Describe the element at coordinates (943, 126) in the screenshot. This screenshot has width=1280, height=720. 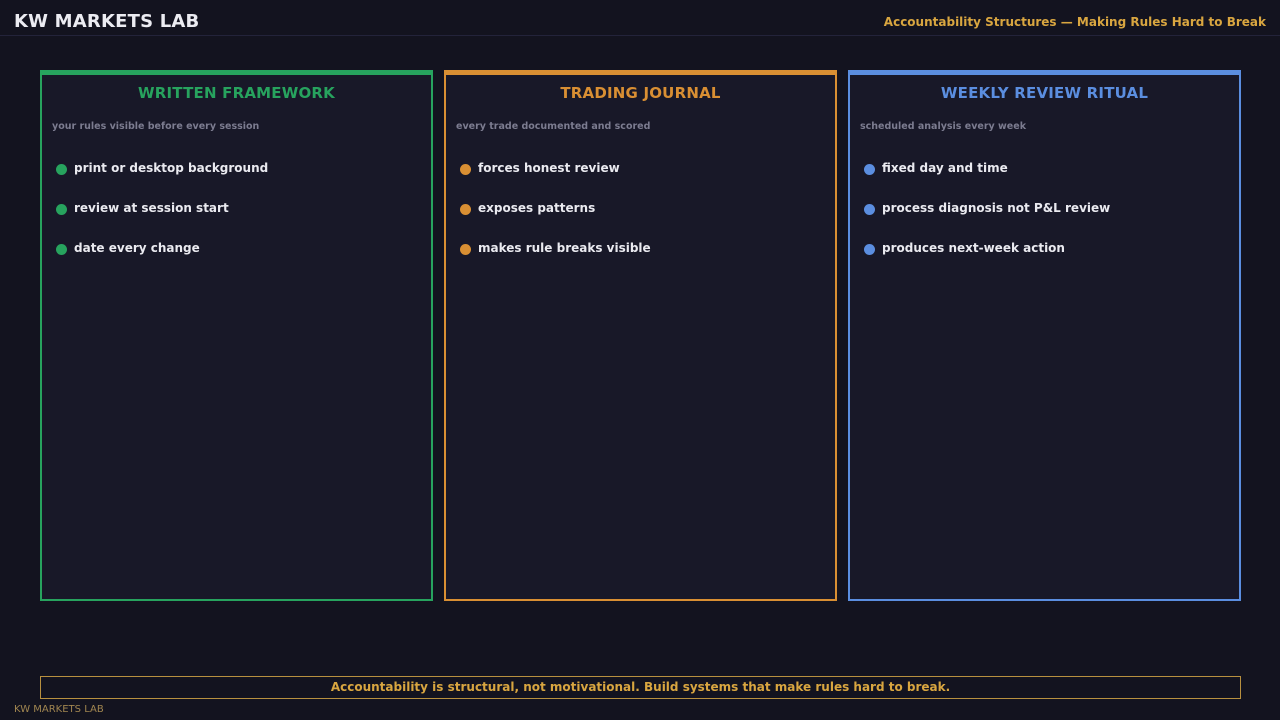
I see `card-subtitle: scheduled analysis every week` at that location.